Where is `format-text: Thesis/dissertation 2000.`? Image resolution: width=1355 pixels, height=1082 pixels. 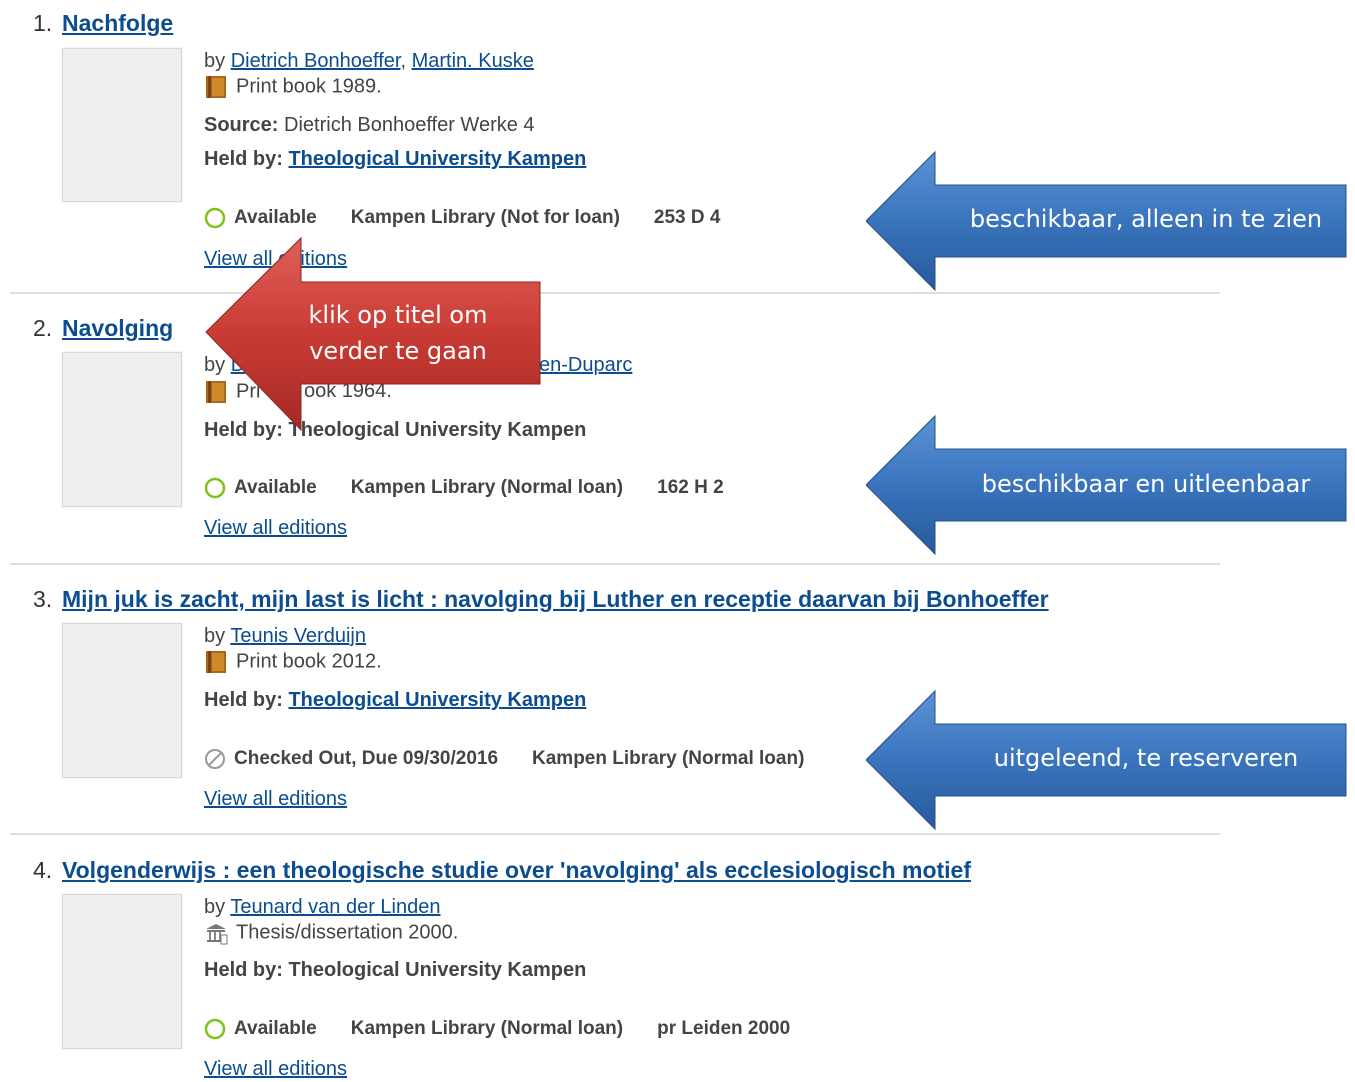 format-text: Thesis/dissertation 2000. is located at coordinates (347, 932).